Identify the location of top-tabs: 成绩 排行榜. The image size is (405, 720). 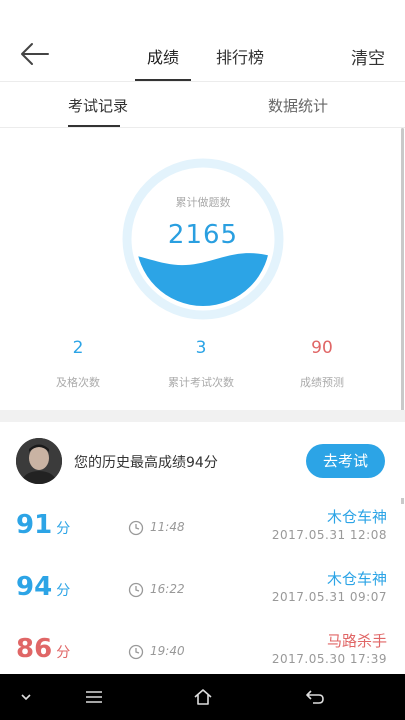
(202, 63).